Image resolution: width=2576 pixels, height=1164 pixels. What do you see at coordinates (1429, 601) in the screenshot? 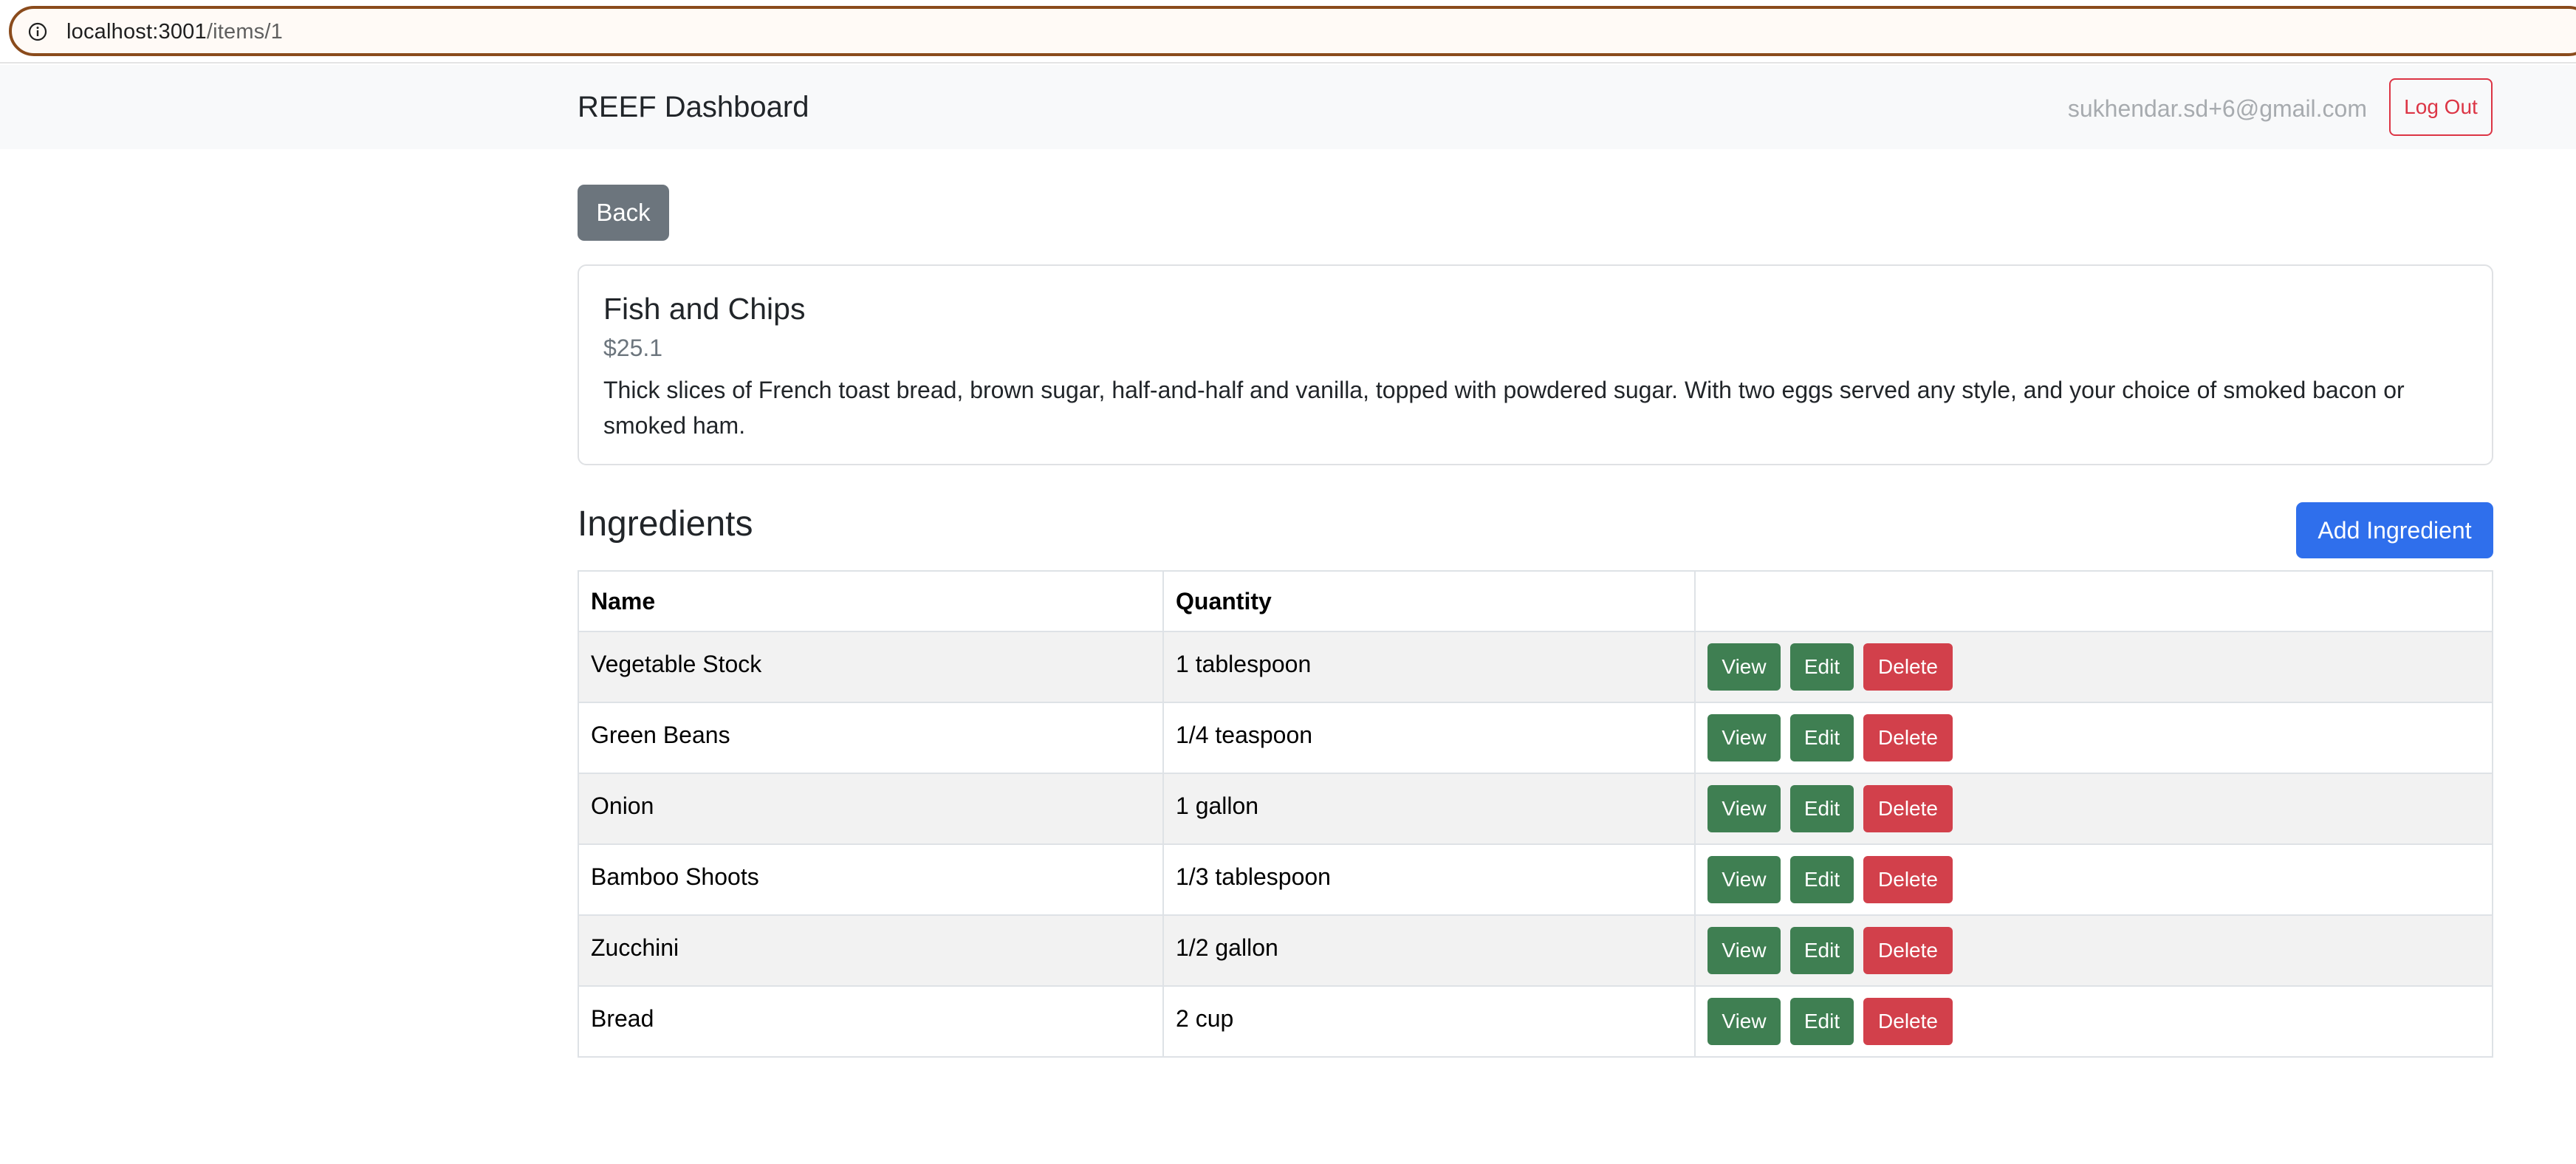
I see `column-header-quantity: Quantity` at bounding box center [1429, 601].